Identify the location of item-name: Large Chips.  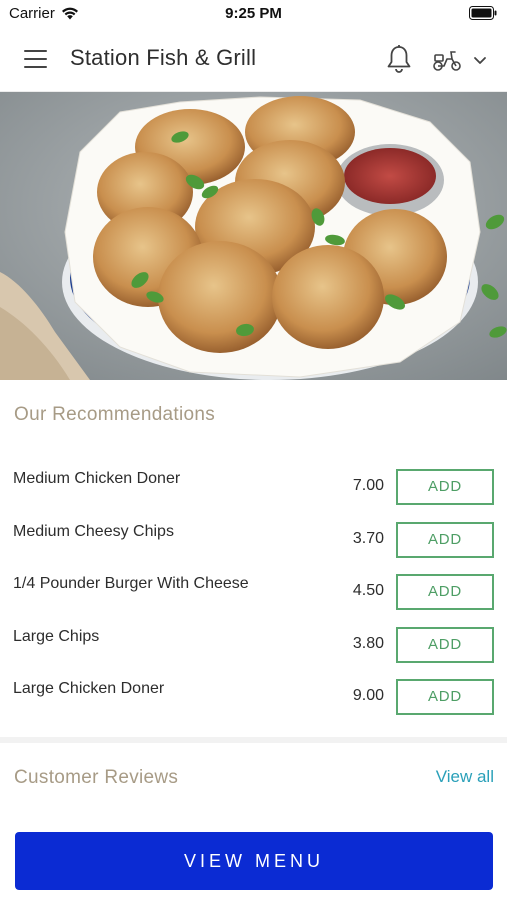
(56, 636).